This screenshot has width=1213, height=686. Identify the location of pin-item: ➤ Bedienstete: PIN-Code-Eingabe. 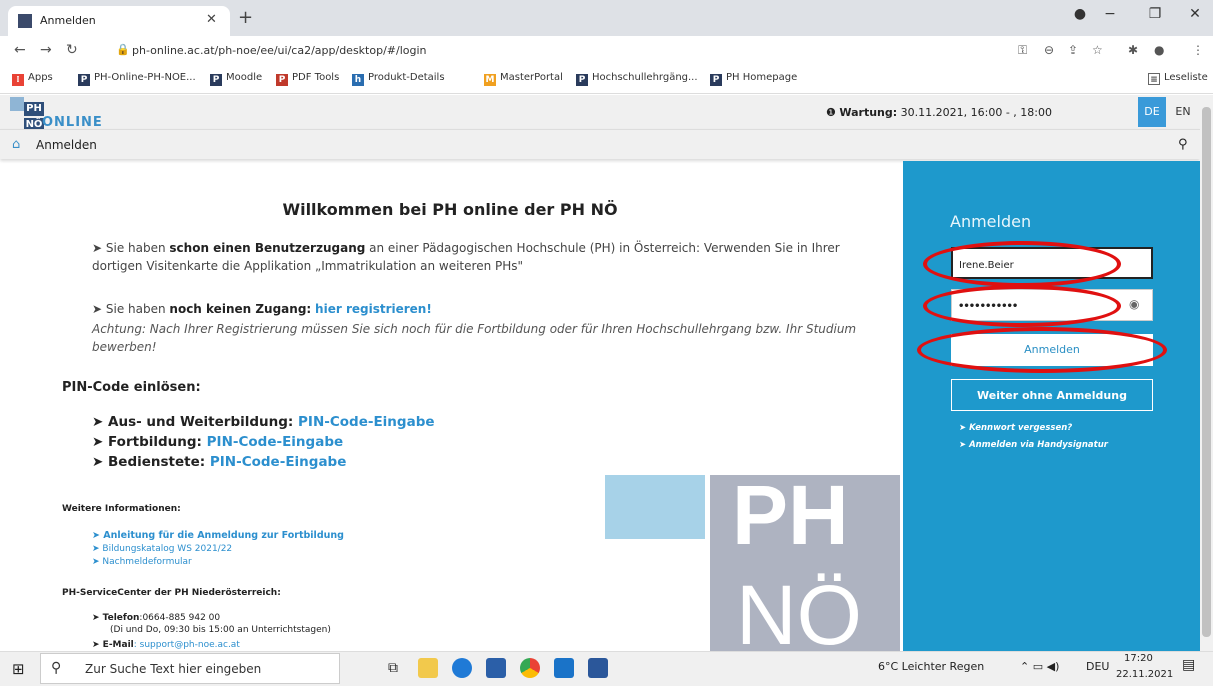
(219, 462).